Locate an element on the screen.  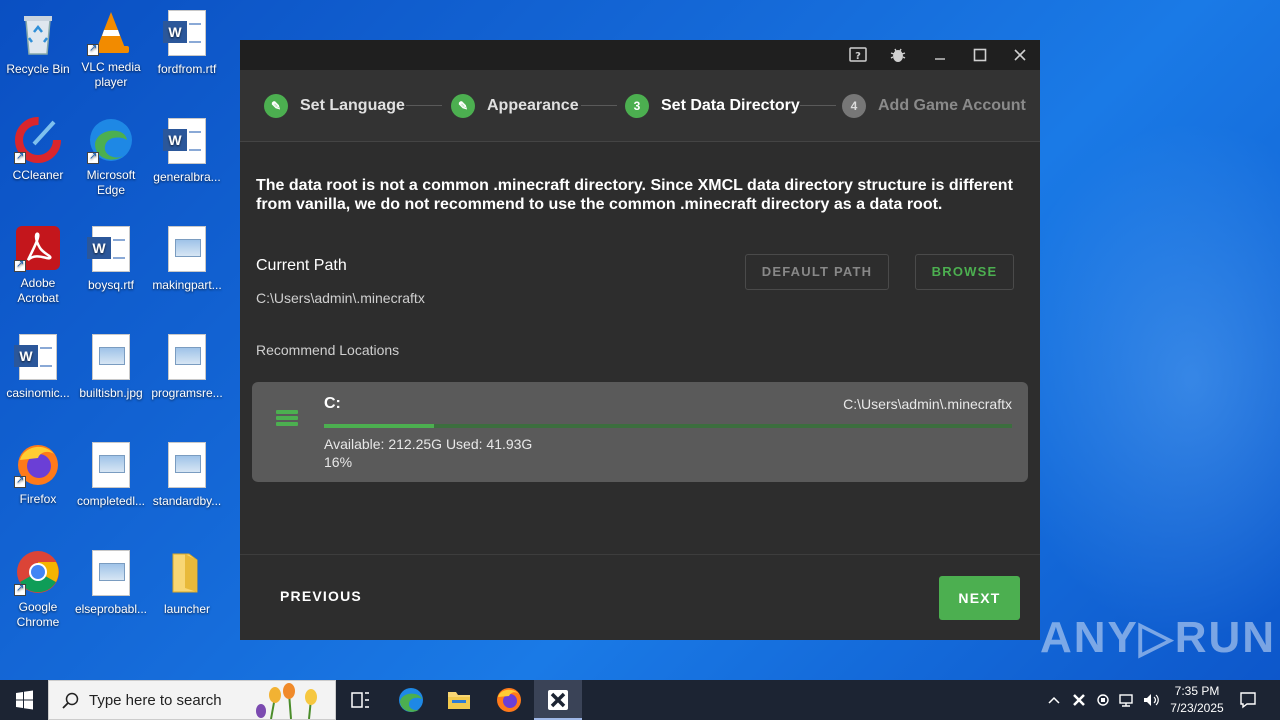
step-set-language: ✎ Set Language is located at coordinates (334, 106).